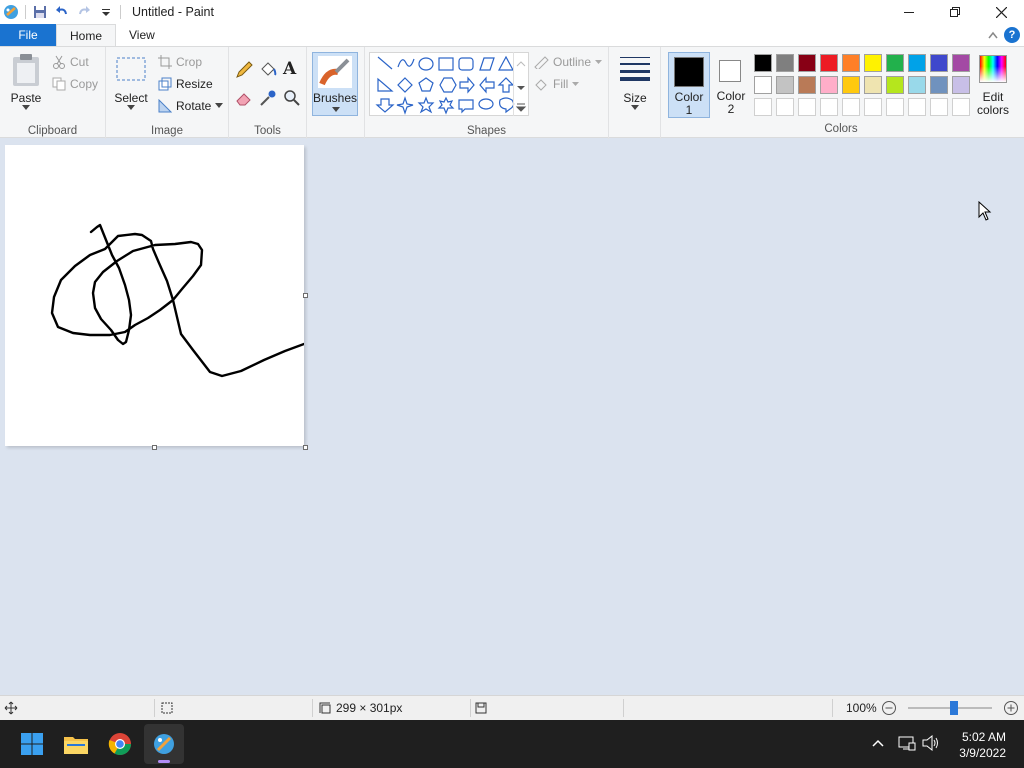 The height and width of the screenshot is (768, 1024). Describe the element at coordinates (909, 12) in the screenshot. I see `minimize-button` at that location.